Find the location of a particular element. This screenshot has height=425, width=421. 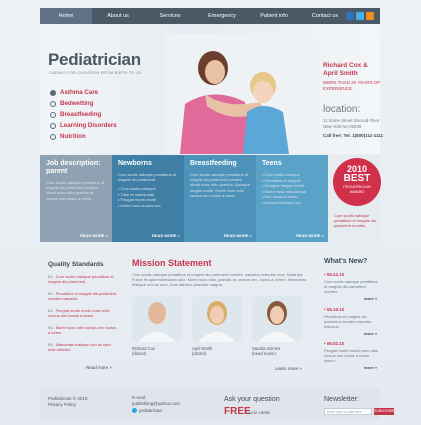

click-here-link: CLICK HERE is located at coordinates (258, 412).